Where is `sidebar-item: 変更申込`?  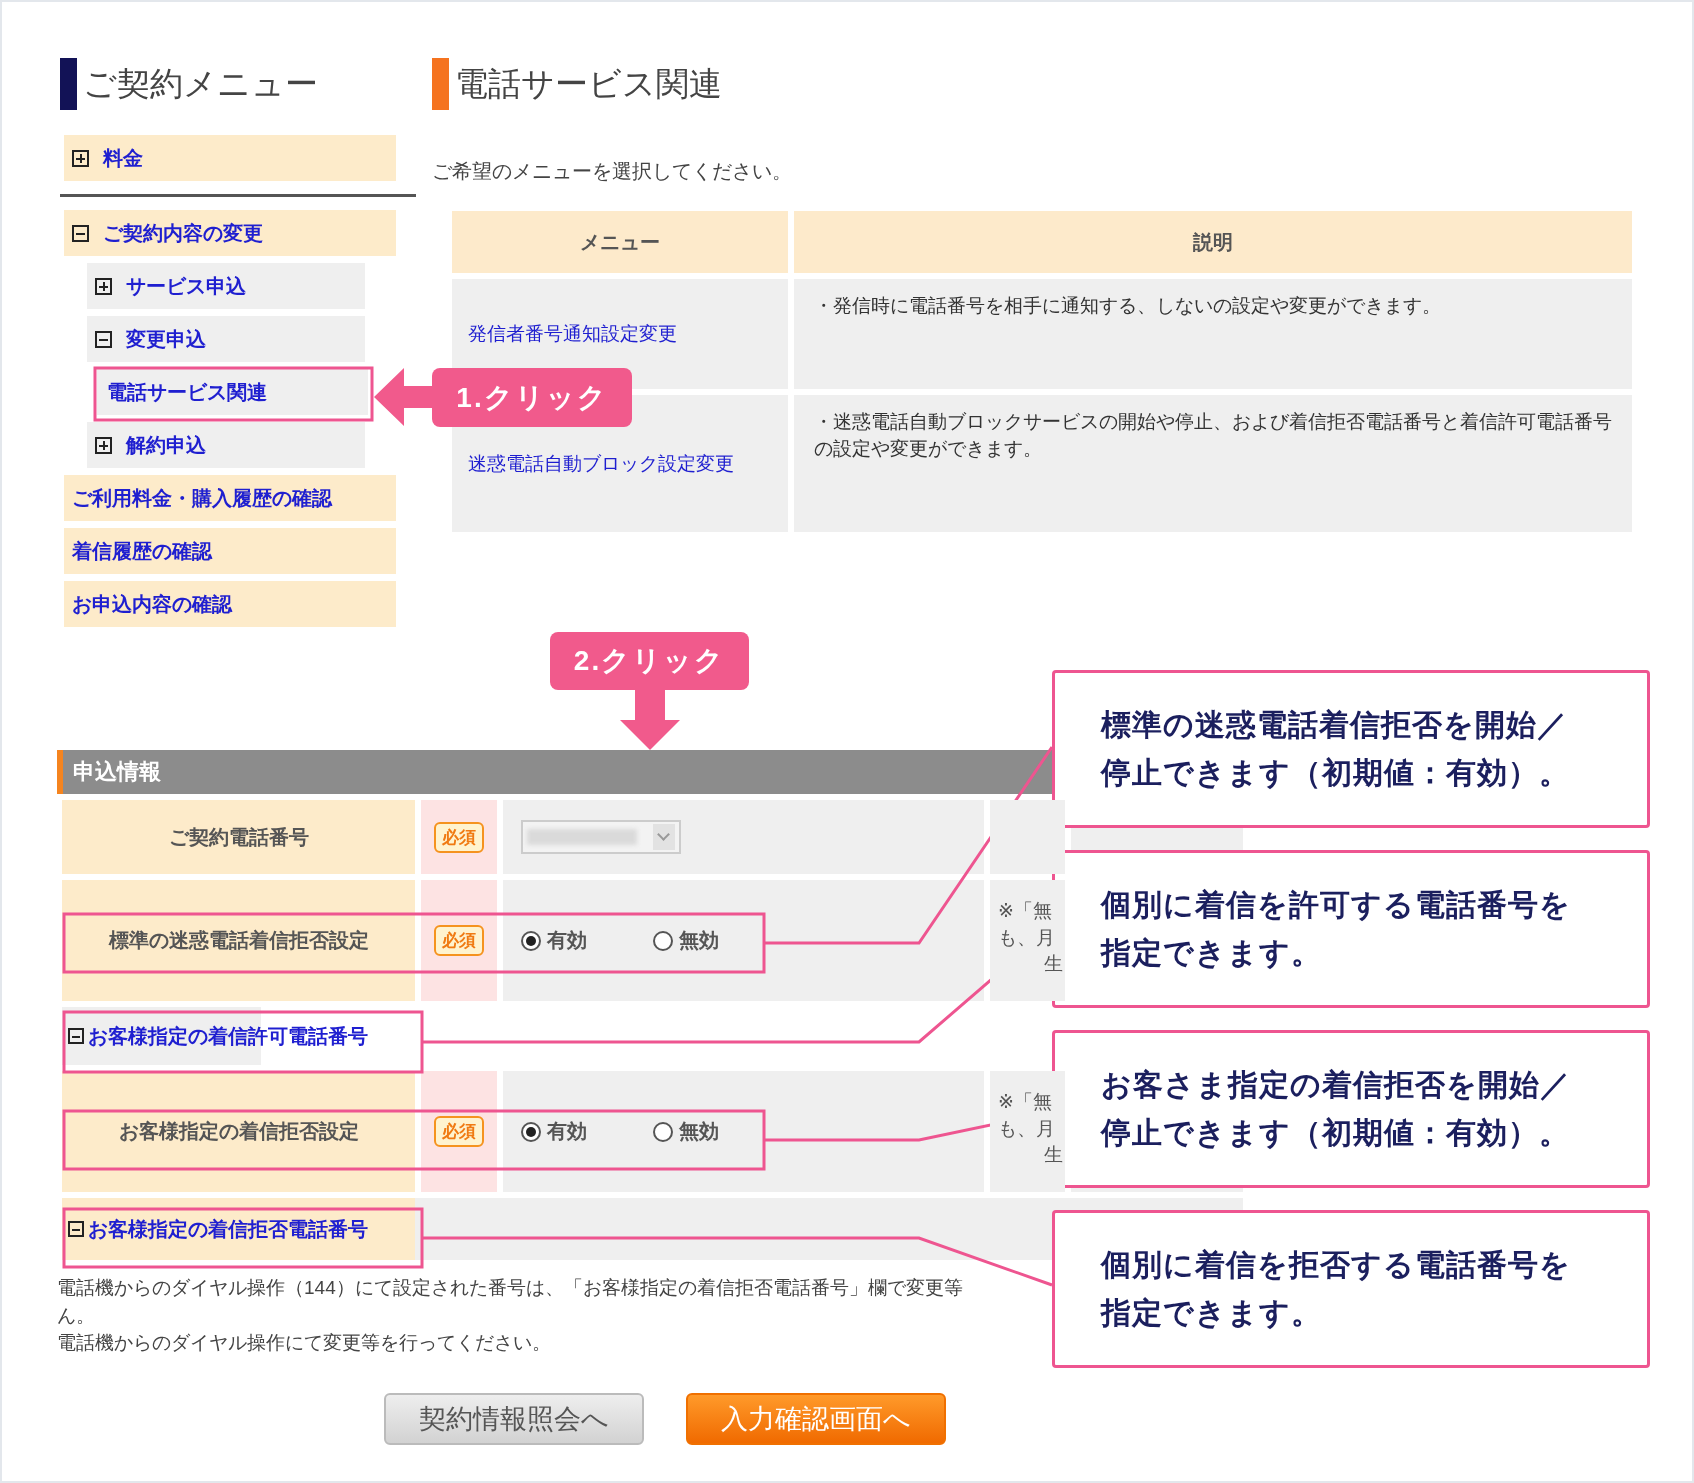
sidebar-item: 変更申込 is located at coordinates (226, 339).